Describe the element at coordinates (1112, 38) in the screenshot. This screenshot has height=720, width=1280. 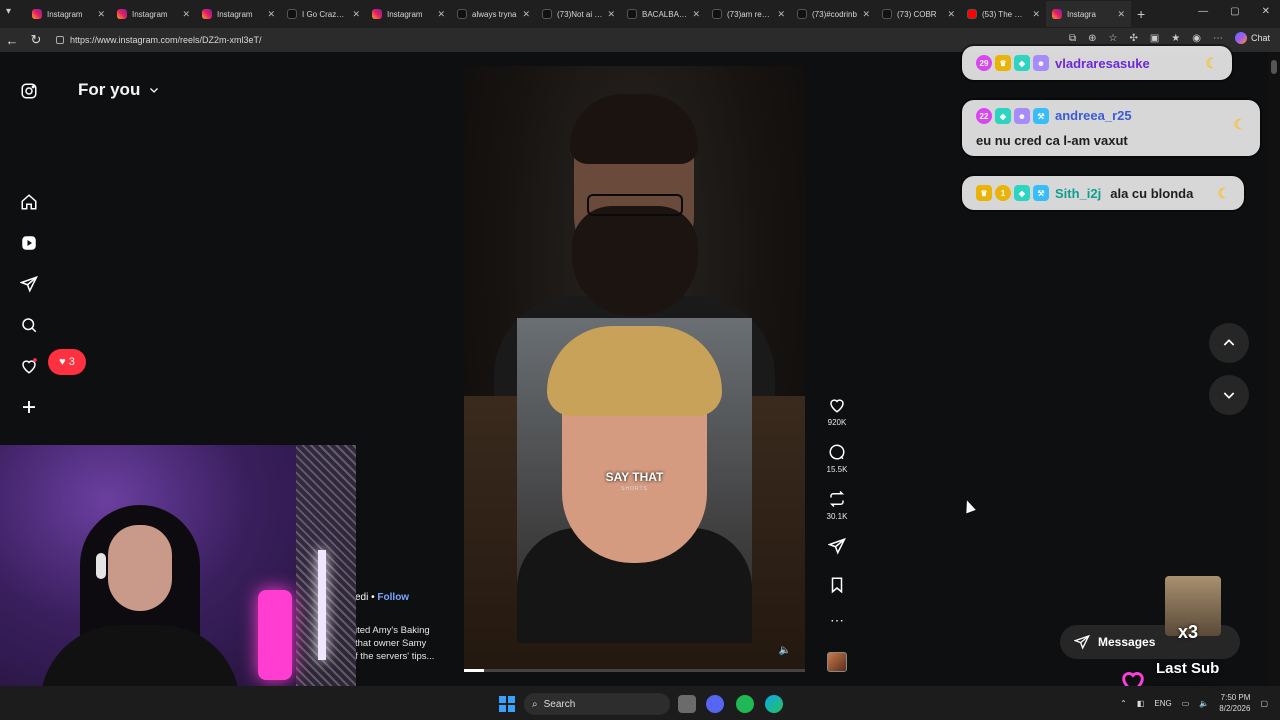
I see `favorite-star-icon: ☆` at that location.